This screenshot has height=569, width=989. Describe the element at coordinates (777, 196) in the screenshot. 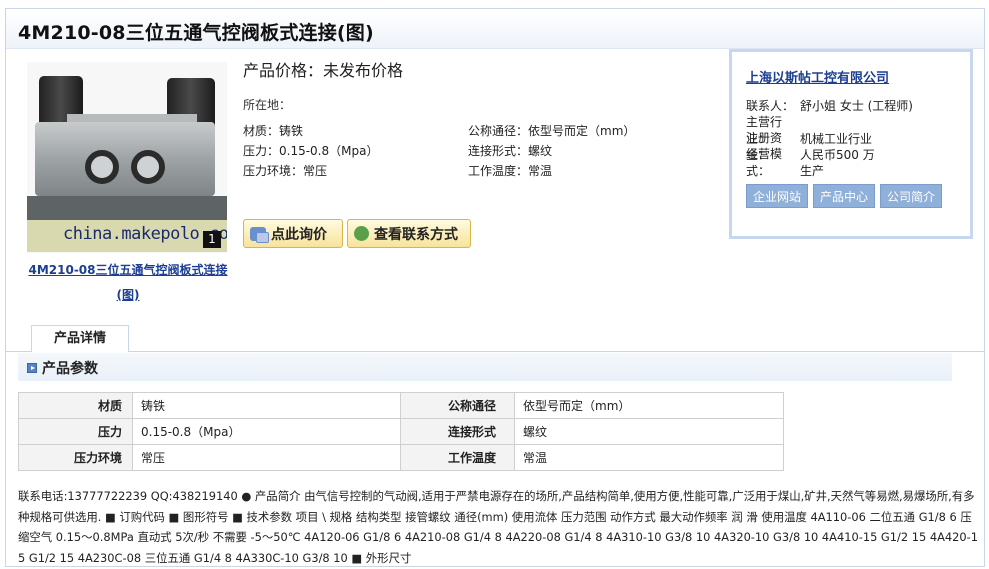

I see `company-website-button: 企业网站` at that location.